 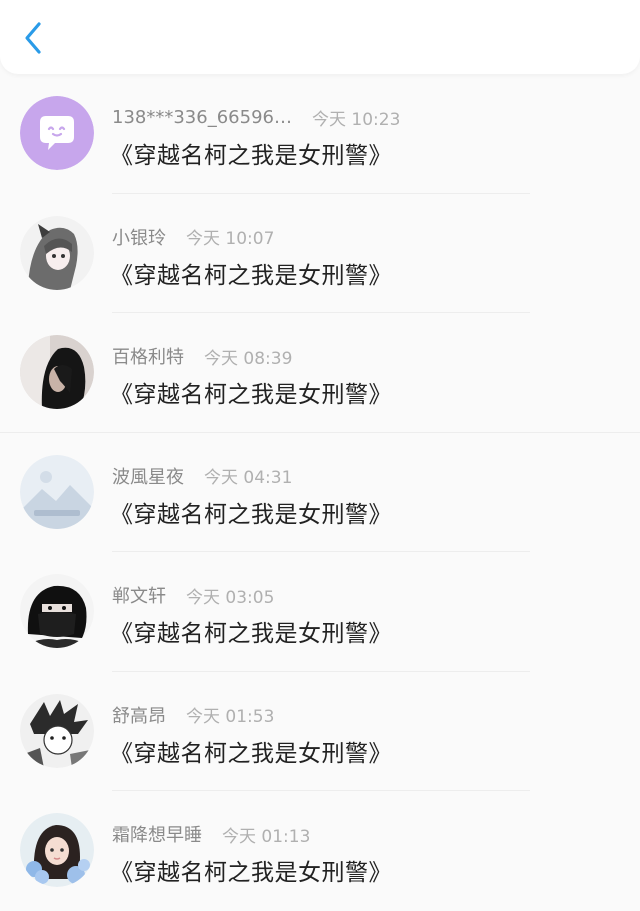 I want to click on manga-avatar, so click(x=57, y=730).